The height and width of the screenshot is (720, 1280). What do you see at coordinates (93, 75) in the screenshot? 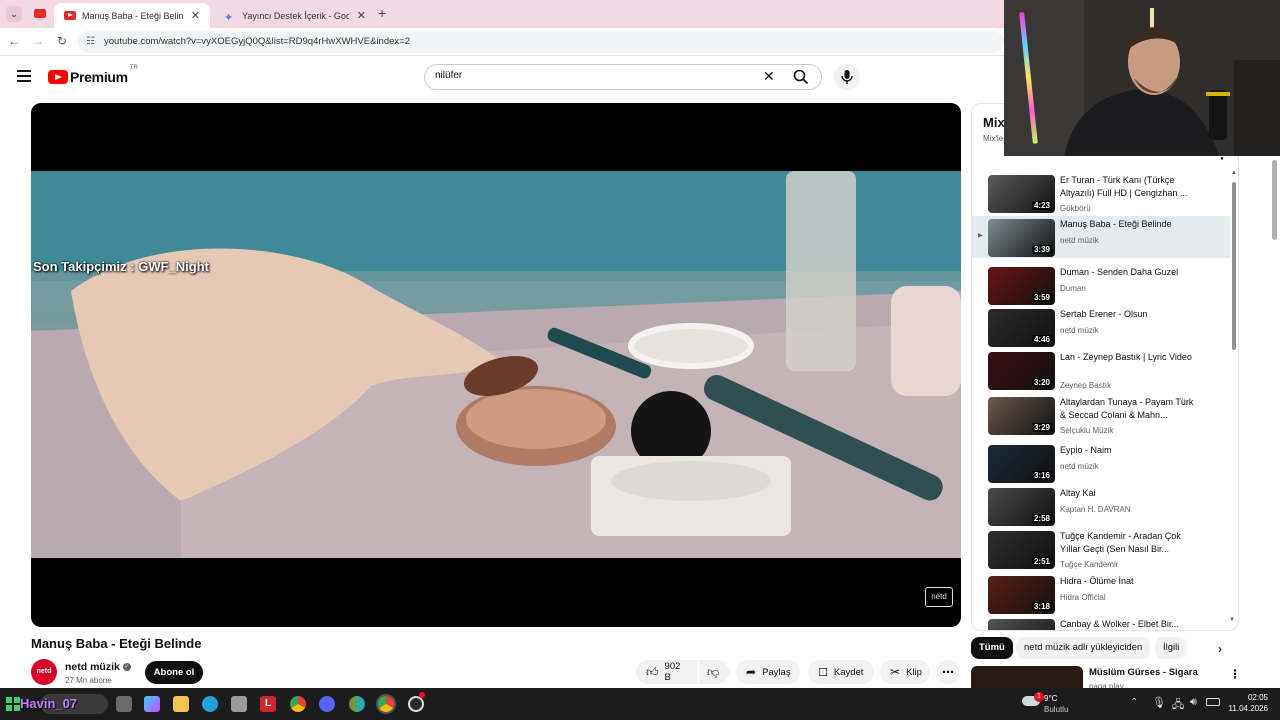
I see `youtube-premium-logo: Premium TR` at bounding box center [93, 75].